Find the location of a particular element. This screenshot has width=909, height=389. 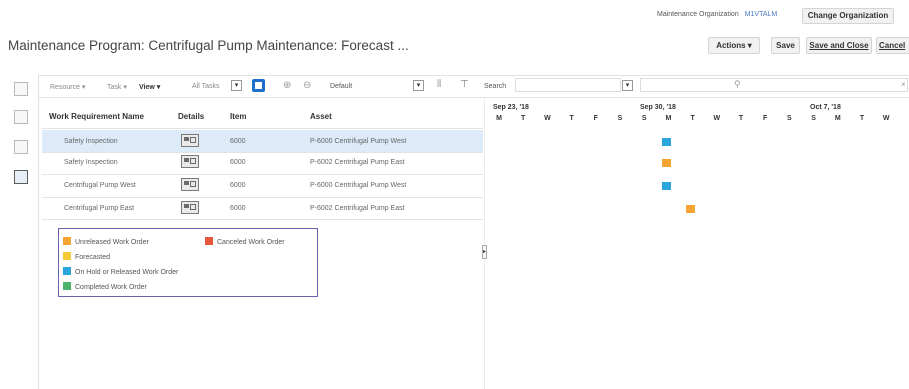

col-header-work-requirement: Work Requirement Name is located at coordinates (96, 116).